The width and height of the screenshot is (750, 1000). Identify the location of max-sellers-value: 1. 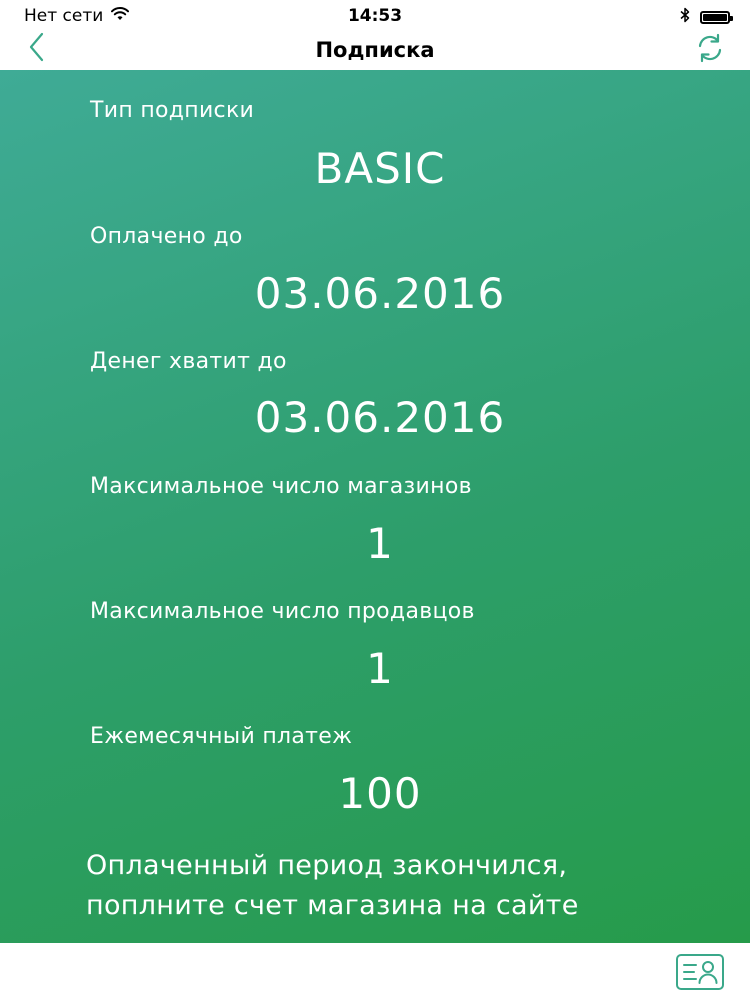
(380, 668).